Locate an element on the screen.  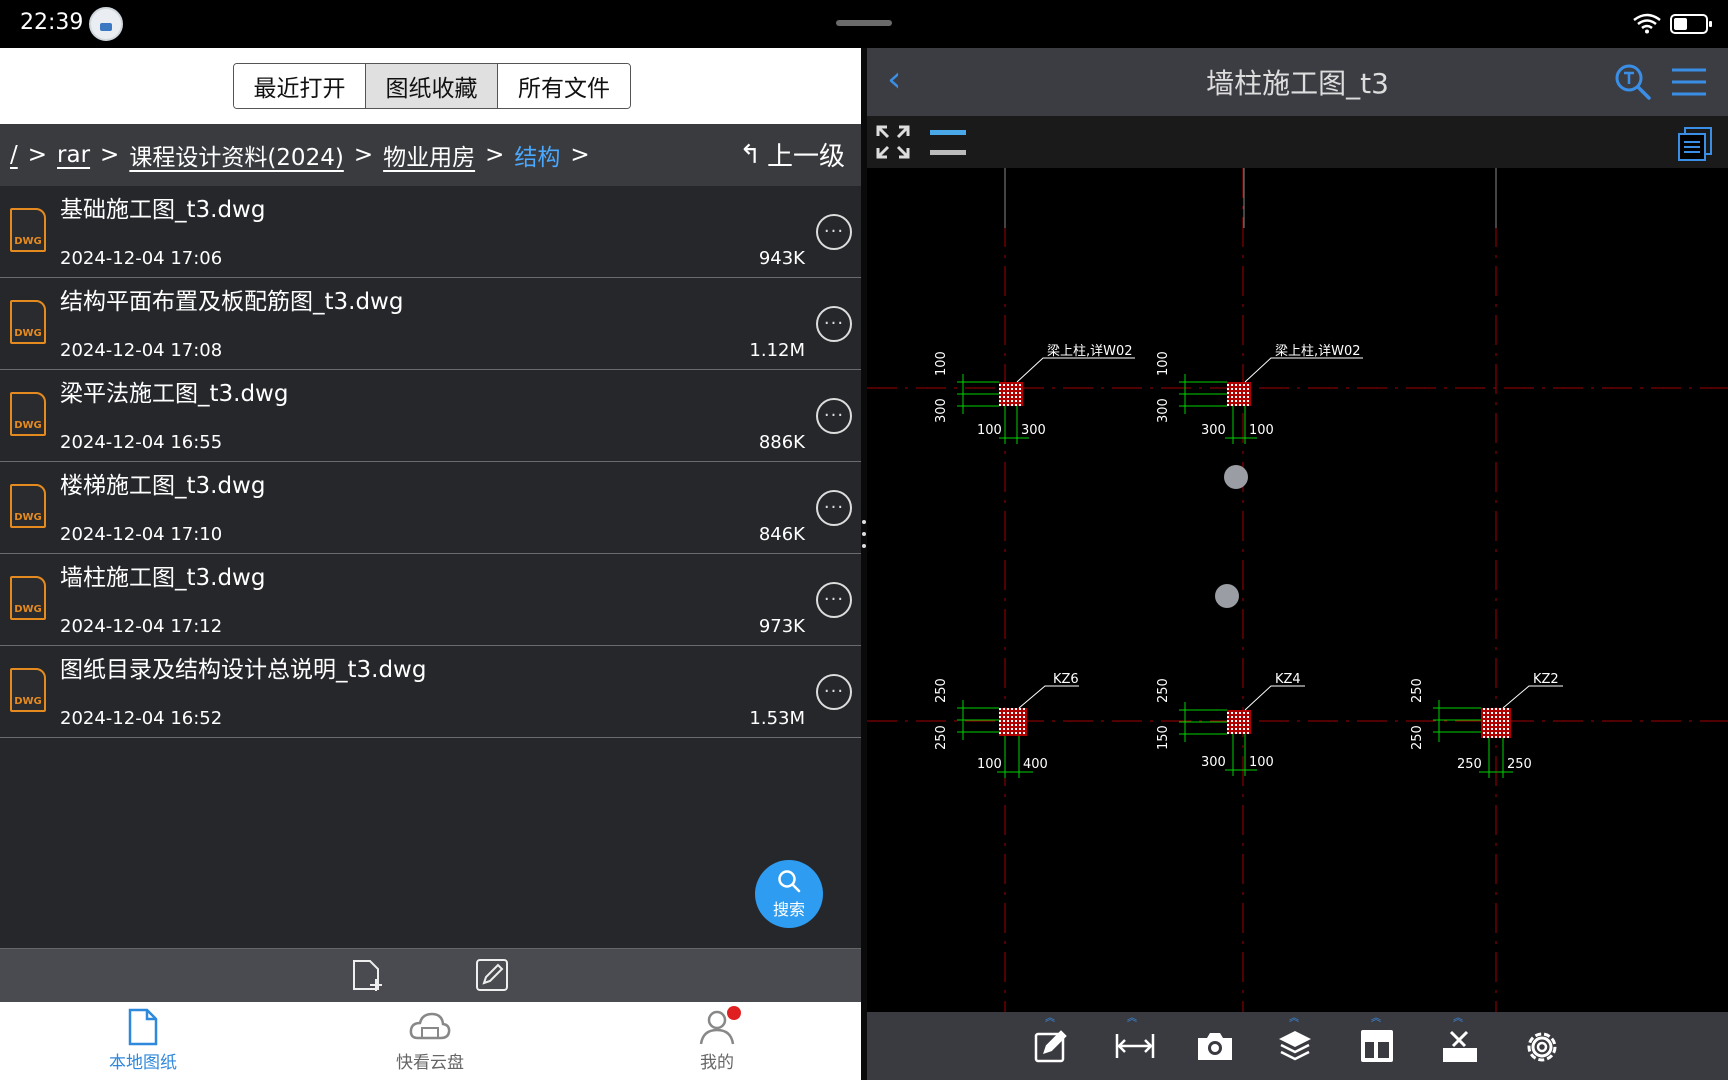
file-toolbar is located at coordinates (430, 975).